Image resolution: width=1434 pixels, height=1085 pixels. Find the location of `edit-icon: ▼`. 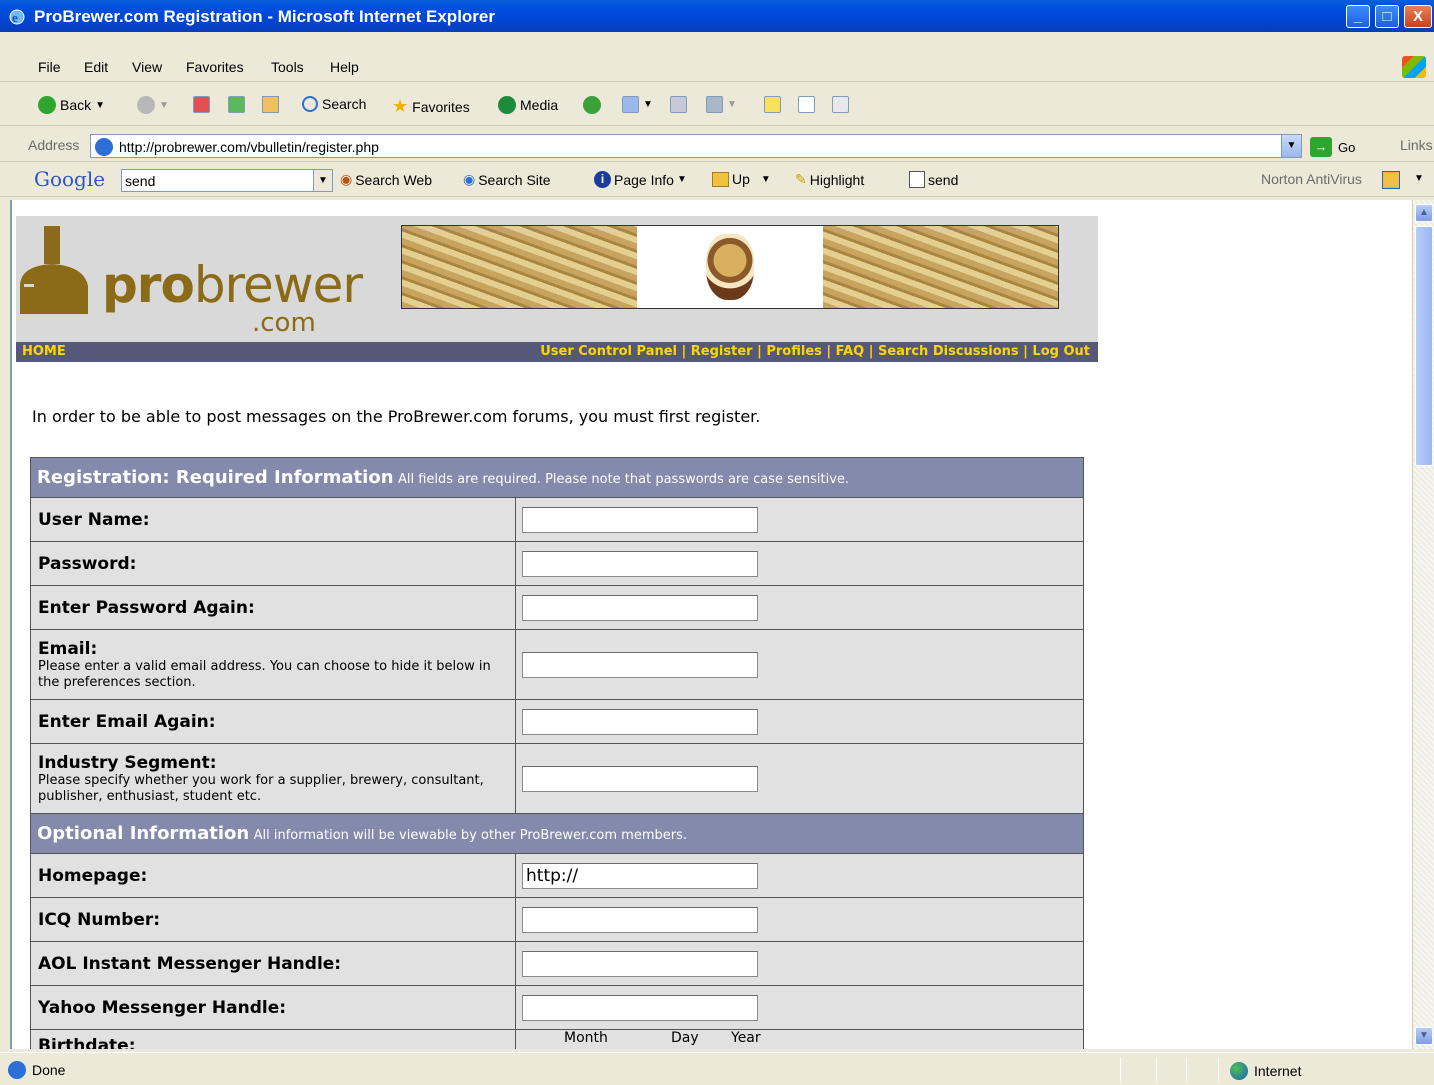

edit-icon: ▼ is located at coordinates (721, 104).